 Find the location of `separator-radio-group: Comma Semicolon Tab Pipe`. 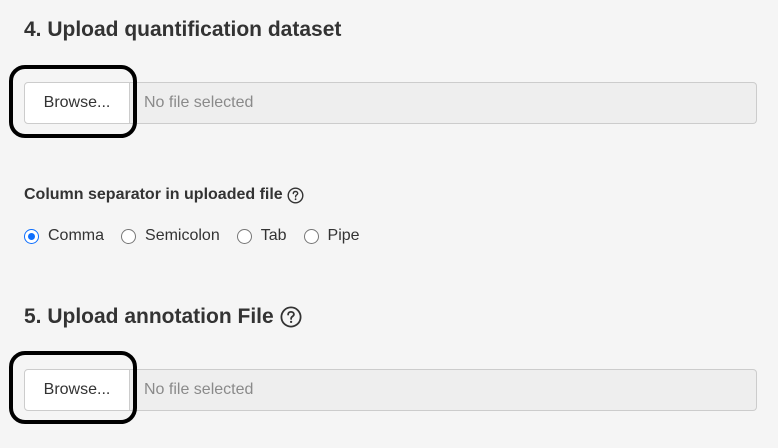

separator-radio-group: Comma Semicolon Tab Pipe is located at coordinates (200, 236).